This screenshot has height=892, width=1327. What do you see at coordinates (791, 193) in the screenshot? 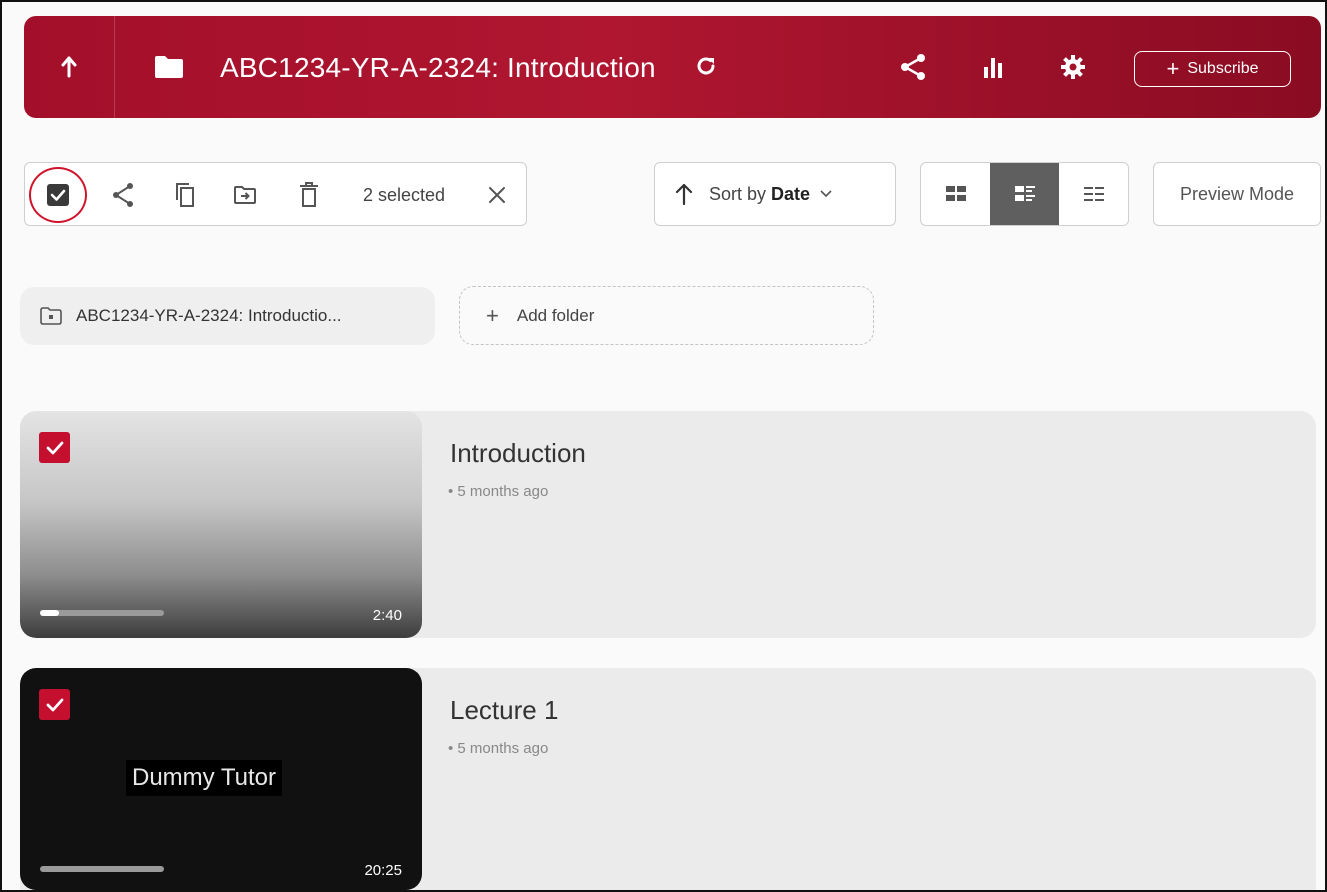
I see `sort-field: Date` at bounding box center [791, 193].